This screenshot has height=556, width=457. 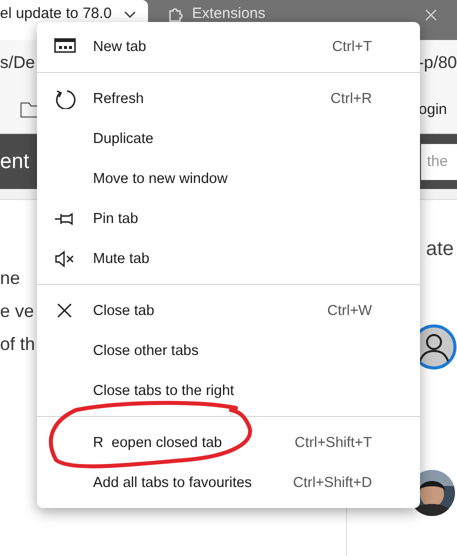 What do you see at coordinates (352, 47) in the screenshot?
I see `shortcut-text: Ctrl+T` at bounding box center [352, 47].